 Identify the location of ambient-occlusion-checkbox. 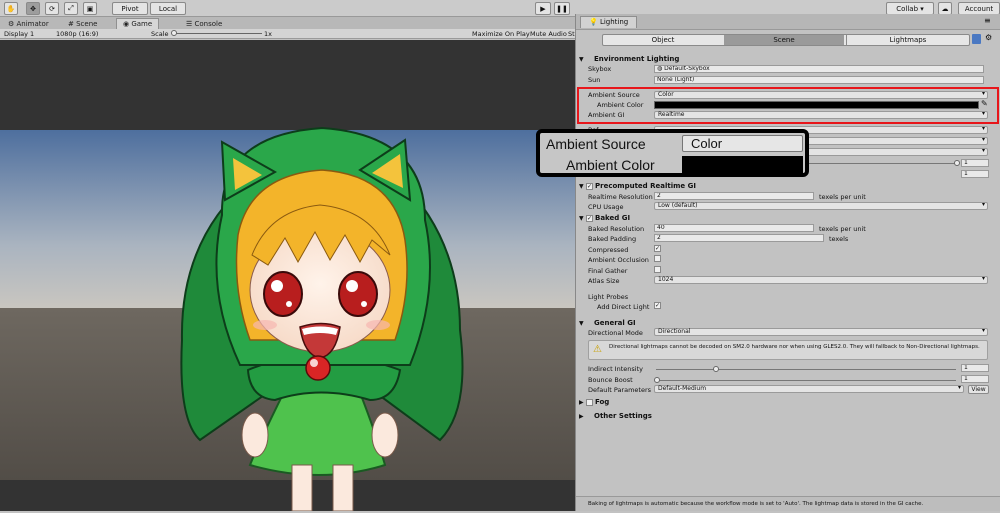
(657, 258).